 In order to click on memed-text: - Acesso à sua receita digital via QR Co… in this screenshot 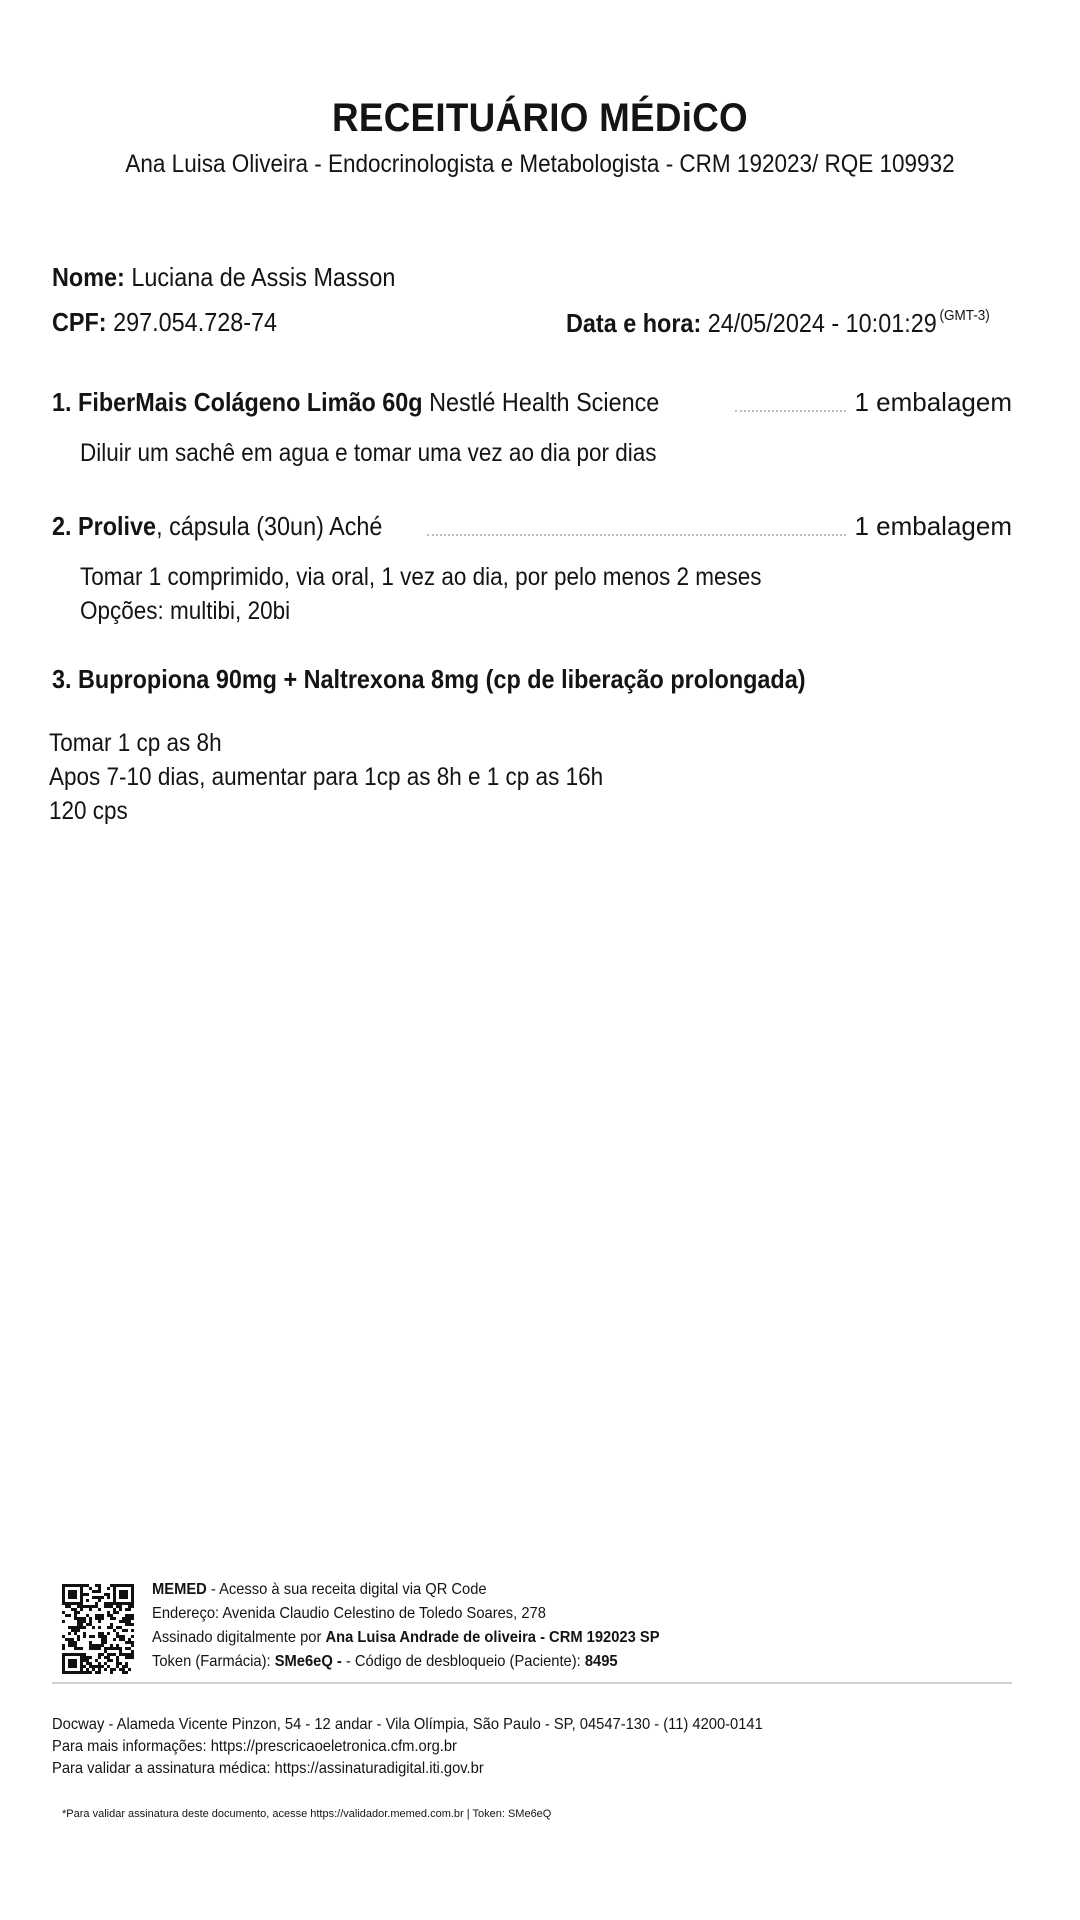, I will do `click(346, 1589)`.